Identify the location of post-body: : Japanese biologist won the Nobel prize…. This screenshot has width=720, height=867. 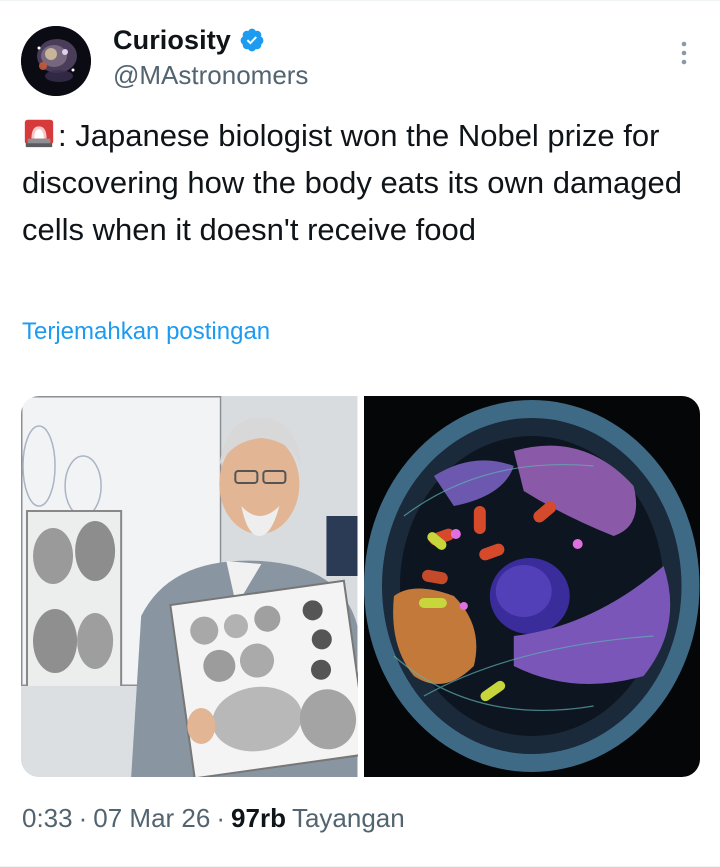
(352, 182).